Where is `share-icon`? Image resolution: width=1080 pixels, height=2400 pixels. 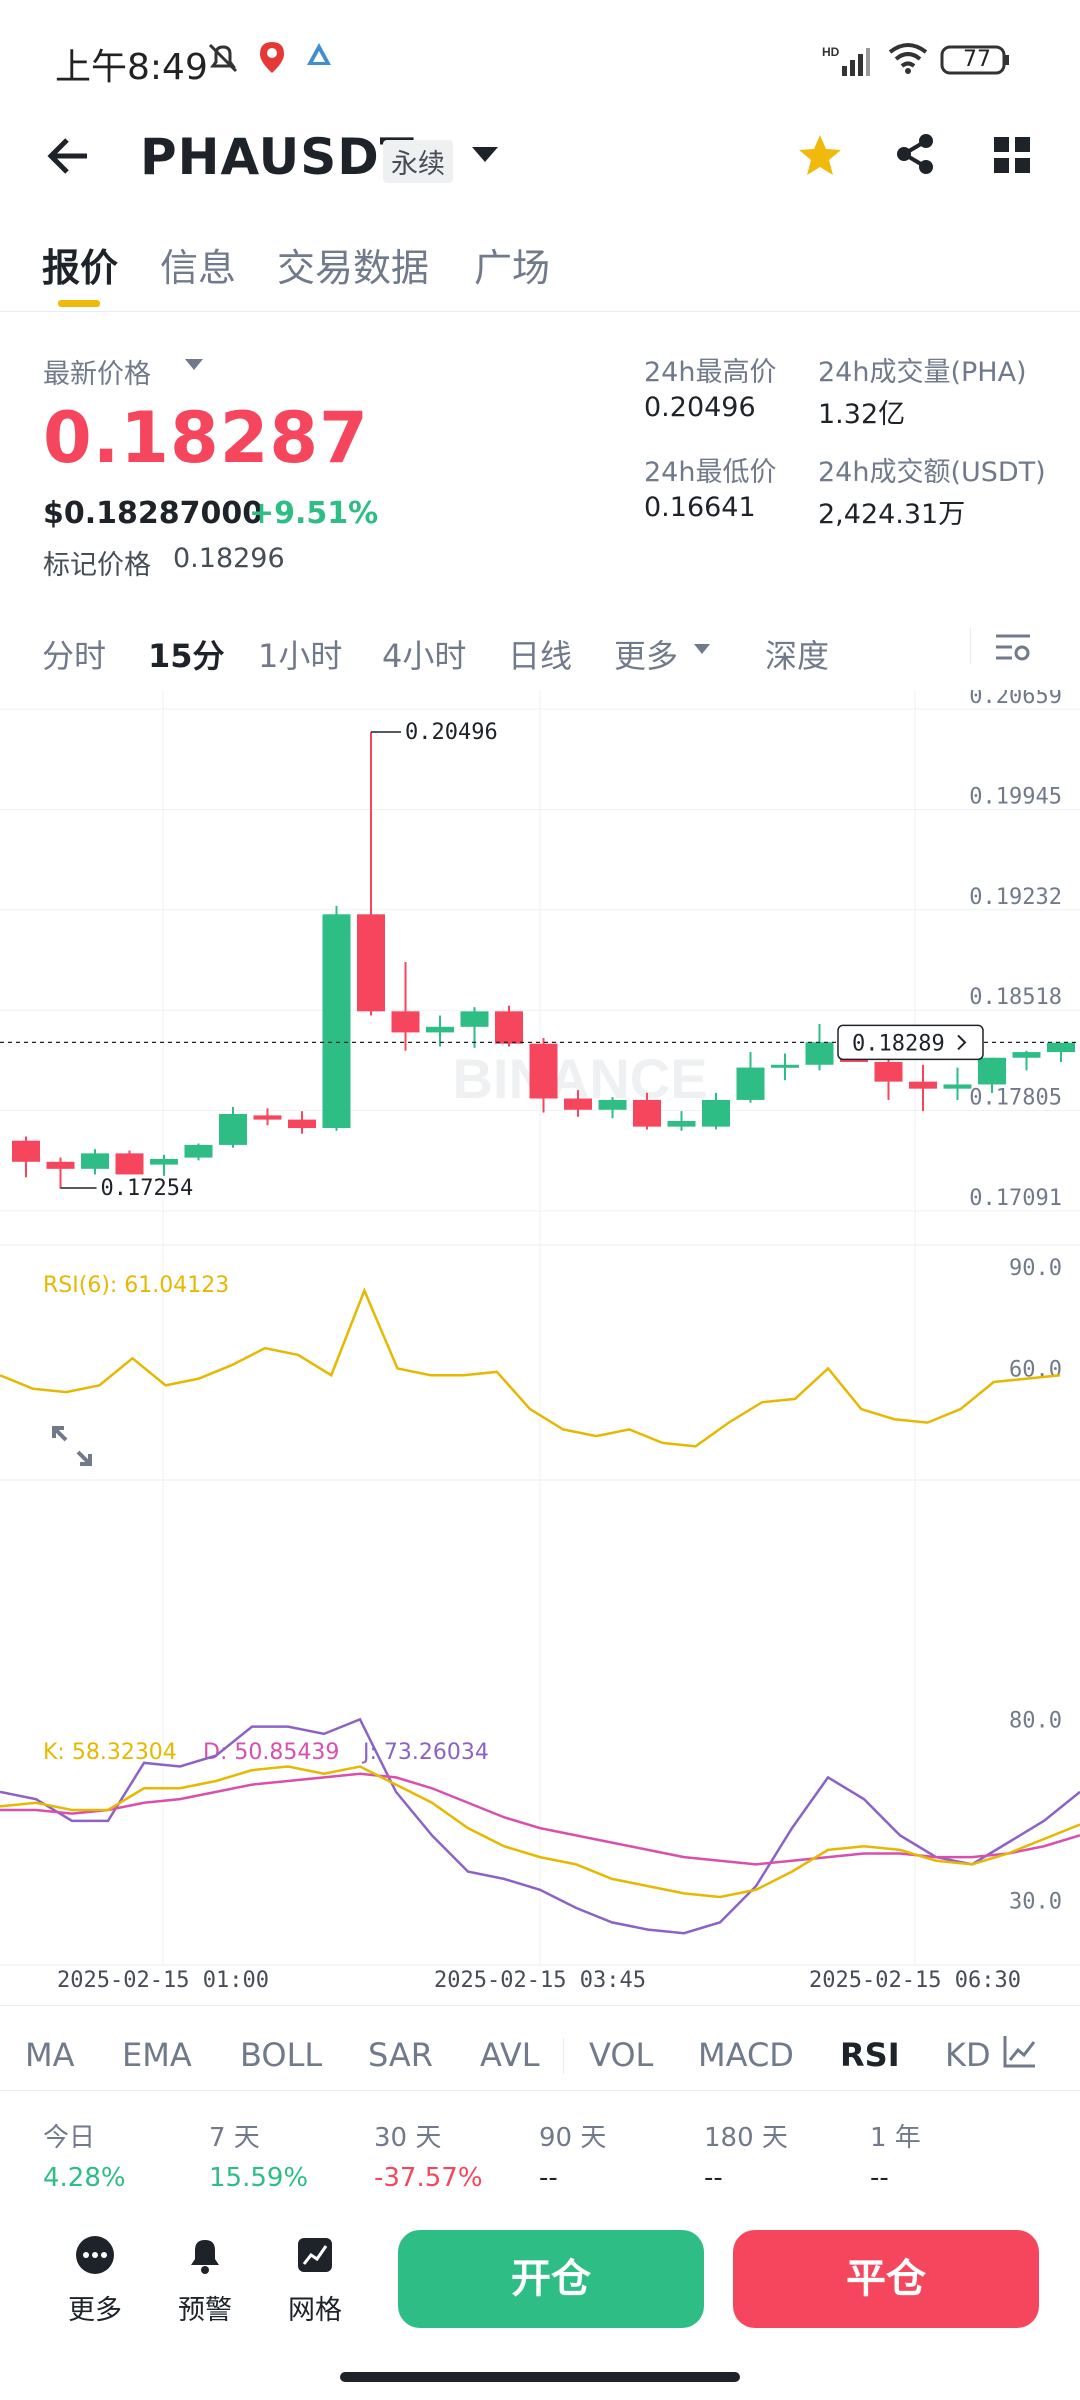 share-icon is located at coordinates (915, 156).